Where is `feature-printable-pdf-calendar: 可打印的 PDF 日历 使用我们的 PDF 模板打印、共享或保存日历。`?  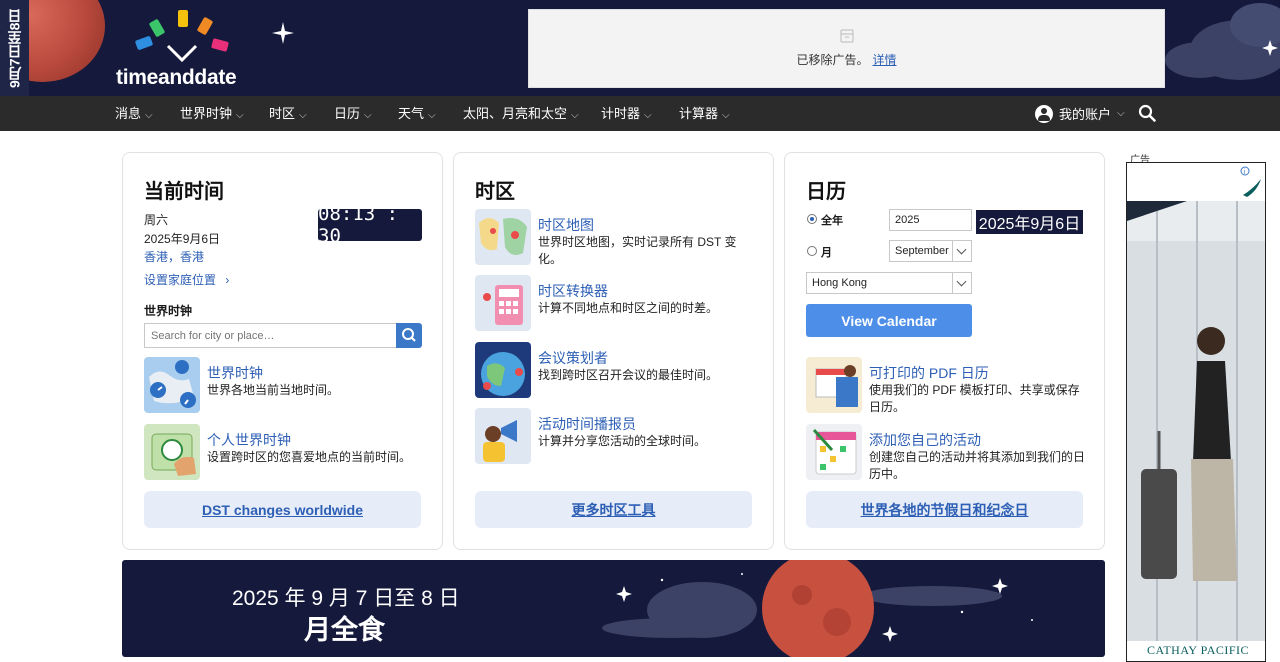
feature-printable-pdf-calendar: 可打印的 PDF 日历 使用我们的 PDF 模板打印、共享或保存日历。 is located at coordinates (951, 386).